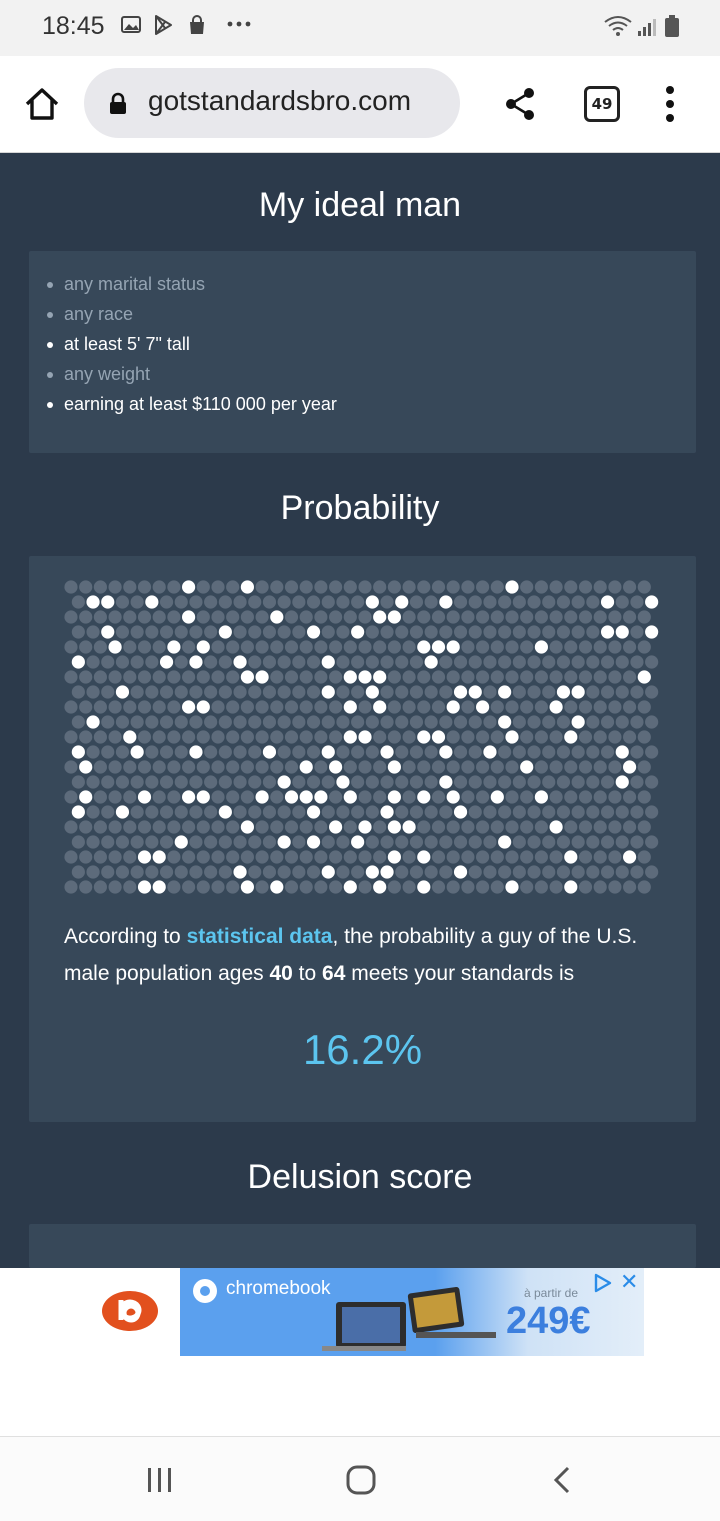 This screenshot has width=720, height=1521. Describe the element at coordinates (260, 936) in the screenshot. I see `statistical-data-link: statistical data` at that location.